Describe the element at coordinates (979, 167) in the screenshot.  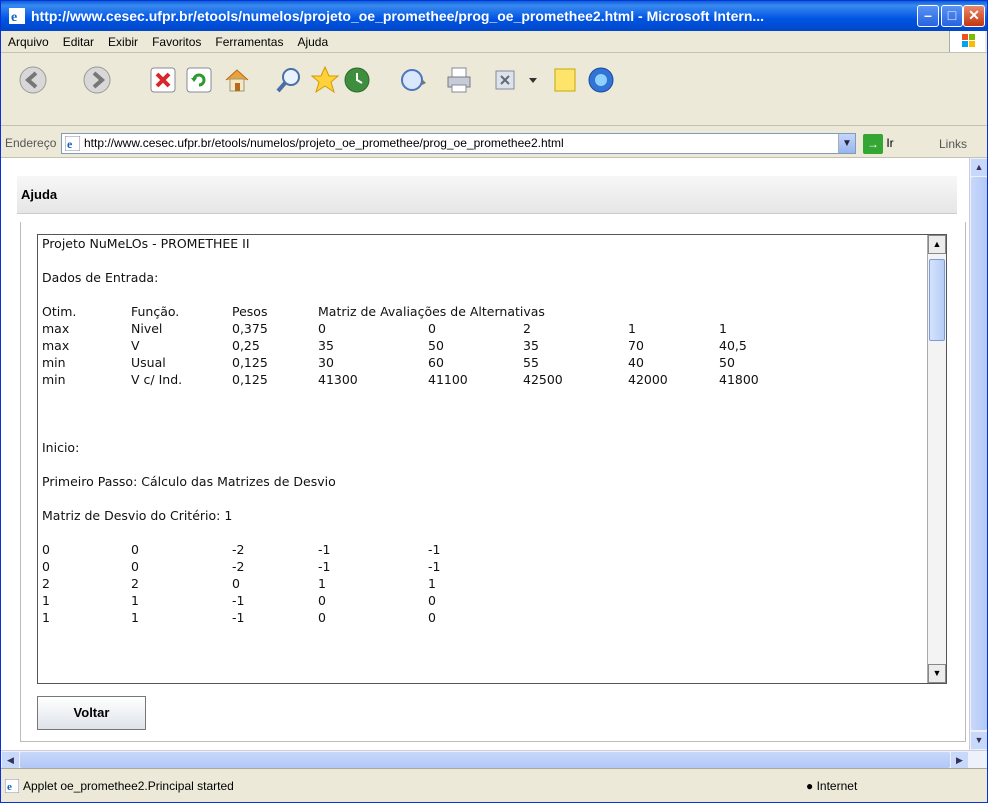
I see `page-scroll-up-icon: ▲` at that location.